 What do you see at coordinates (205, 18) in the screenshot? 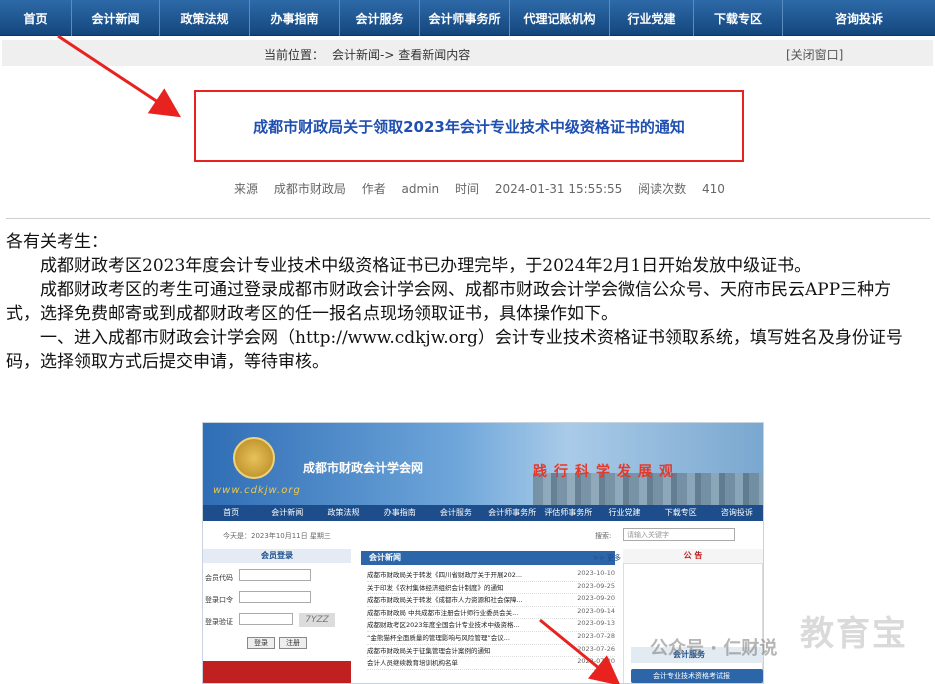
I see `nav-policies: 政策法规` at bounding box center [205, 18].